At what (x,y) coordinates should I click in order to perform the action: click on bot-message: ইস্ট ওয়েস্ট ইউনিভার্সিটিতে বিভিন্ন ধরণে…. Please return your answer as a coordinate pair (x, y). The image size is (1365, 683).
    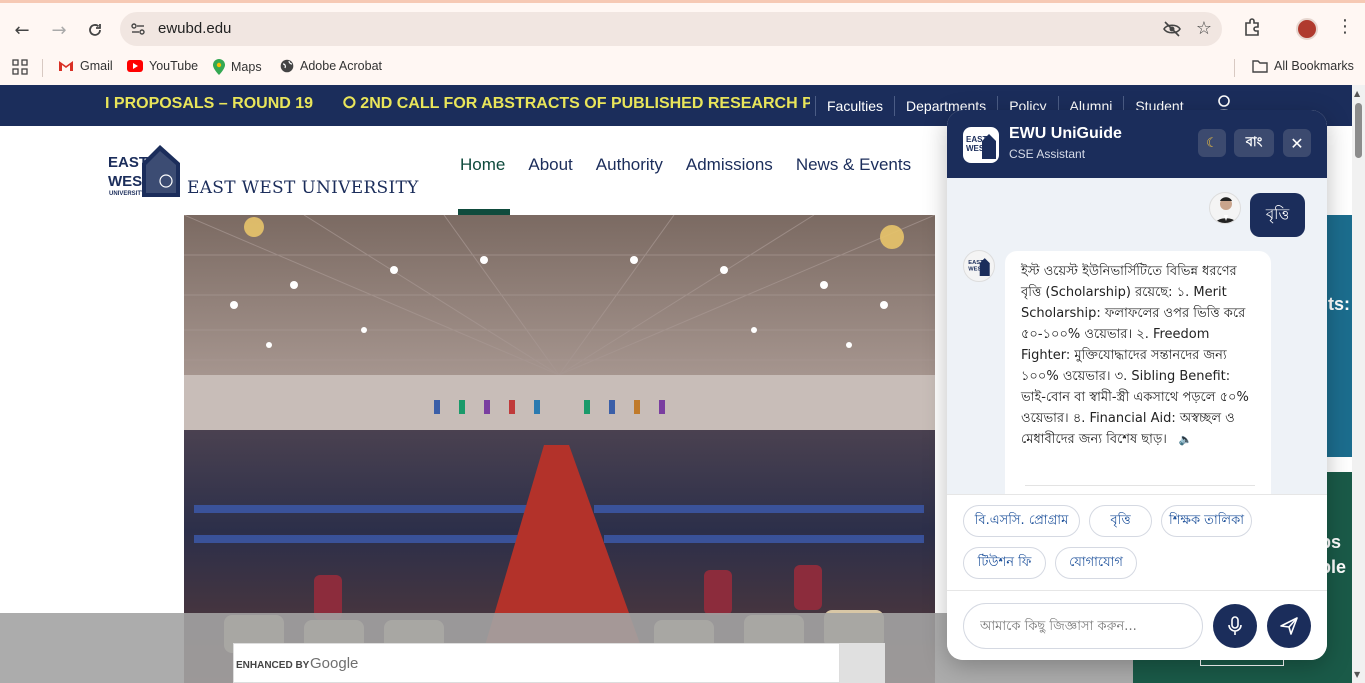
    Looking at the image, I should click on (1138, 372).